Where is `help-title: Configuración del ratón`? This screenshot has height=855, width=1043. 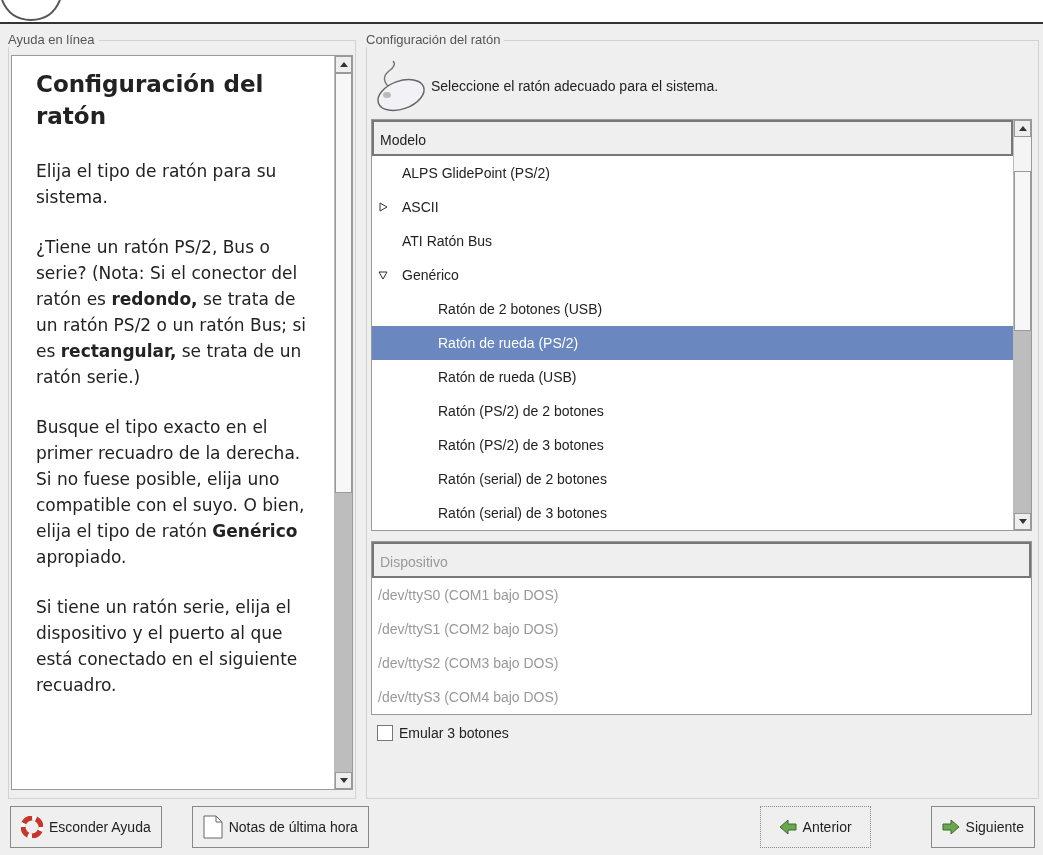
help-title: Configuración del ratón is located at coordinates (150, 100).